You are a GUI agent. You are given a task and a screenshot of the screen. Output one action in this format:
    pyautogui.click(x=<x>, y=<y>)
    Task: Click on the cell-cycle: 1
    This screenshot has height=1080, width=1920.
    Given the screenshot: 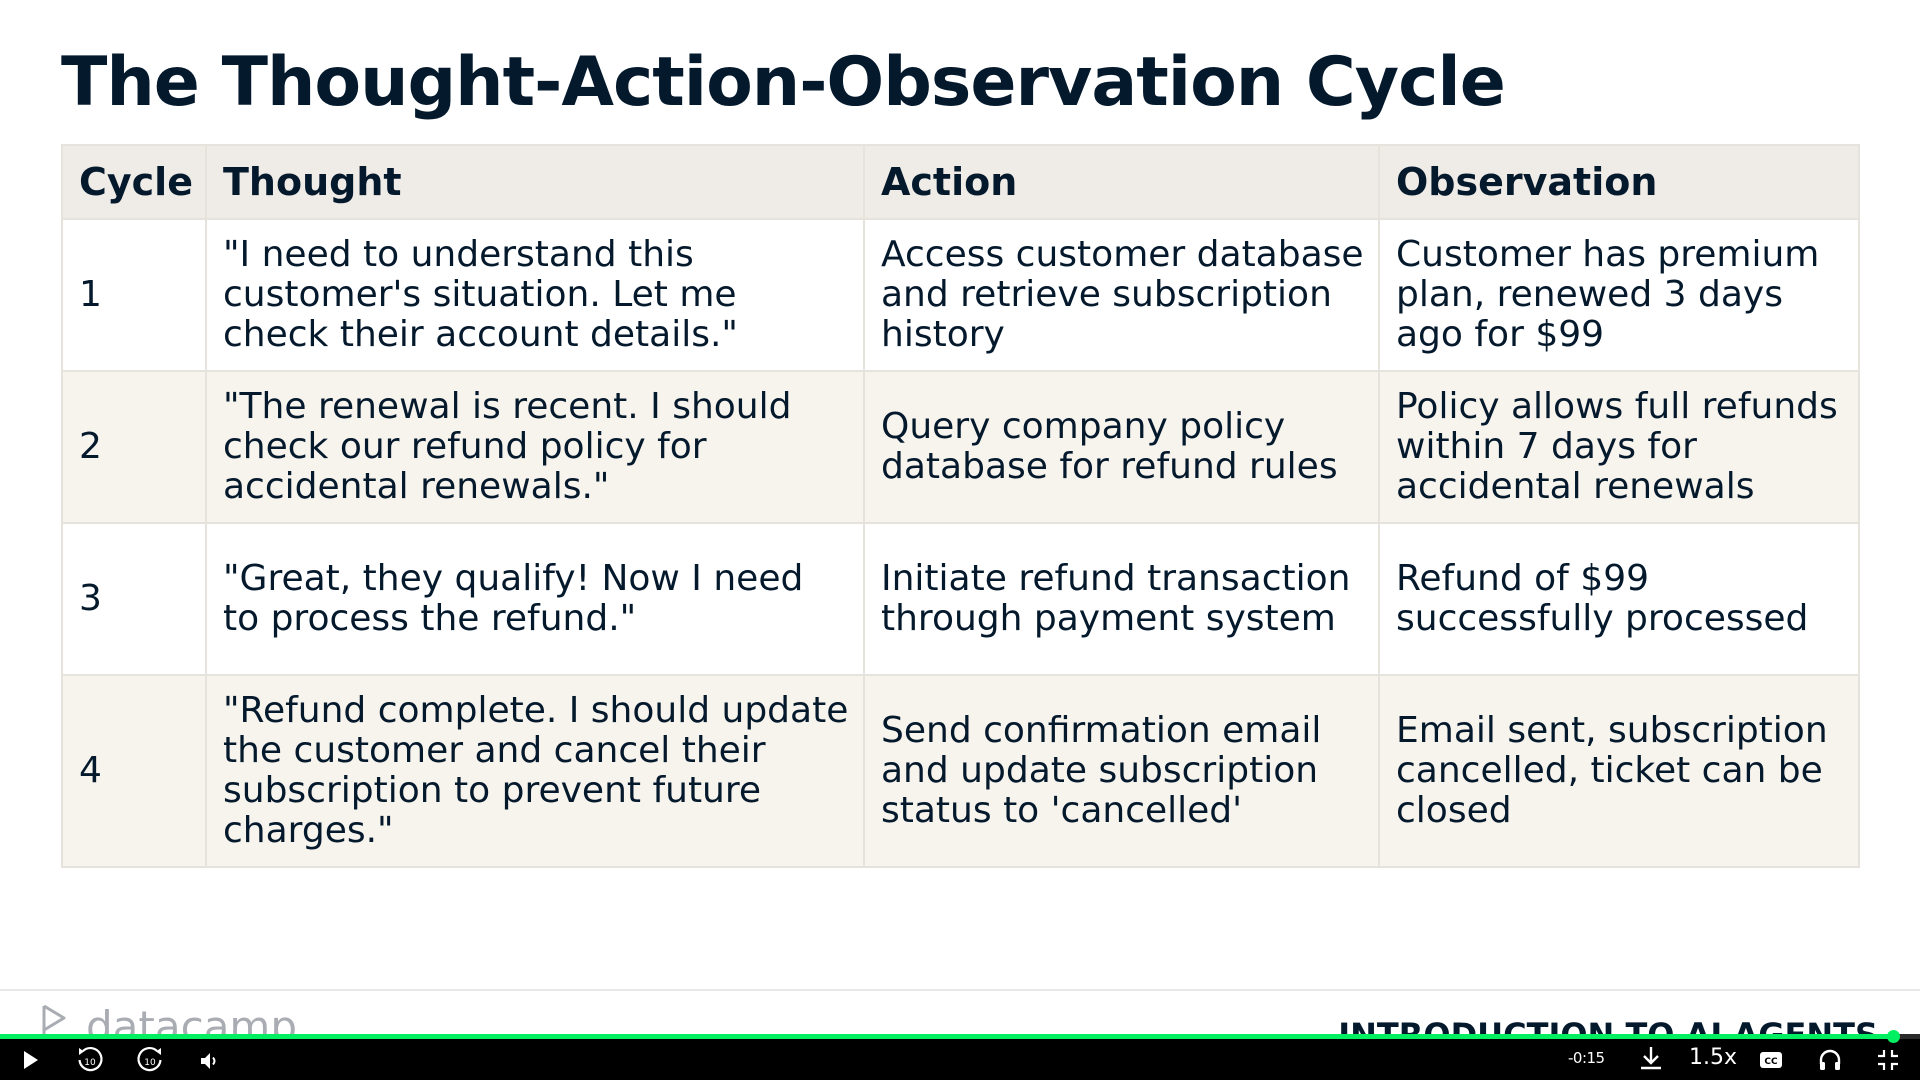 What is the action you would take?
    pyautogui.click(x=134, y=295)
    